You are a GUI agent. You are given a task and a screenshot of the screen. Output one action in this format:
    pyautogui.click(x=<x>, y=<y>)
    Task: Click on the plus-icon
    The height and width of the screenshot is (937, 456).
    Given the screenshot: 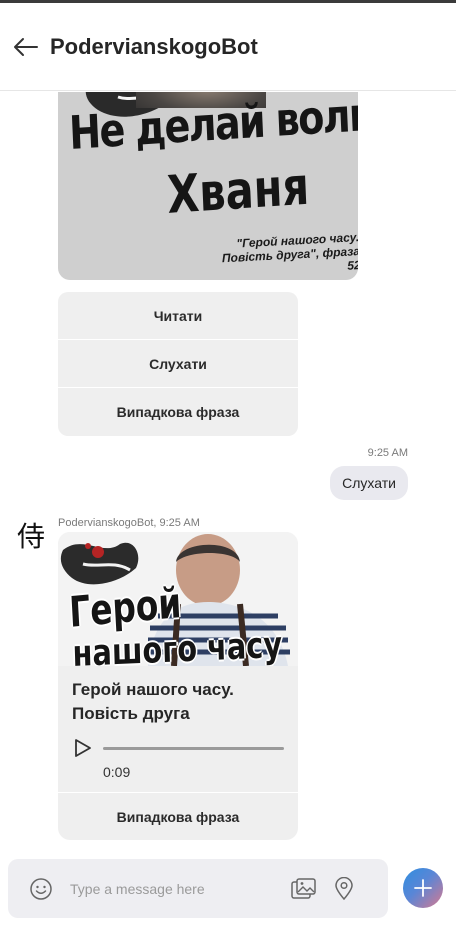 What is the action you would take?
    pyautogui.click(x=423, y=888)
    